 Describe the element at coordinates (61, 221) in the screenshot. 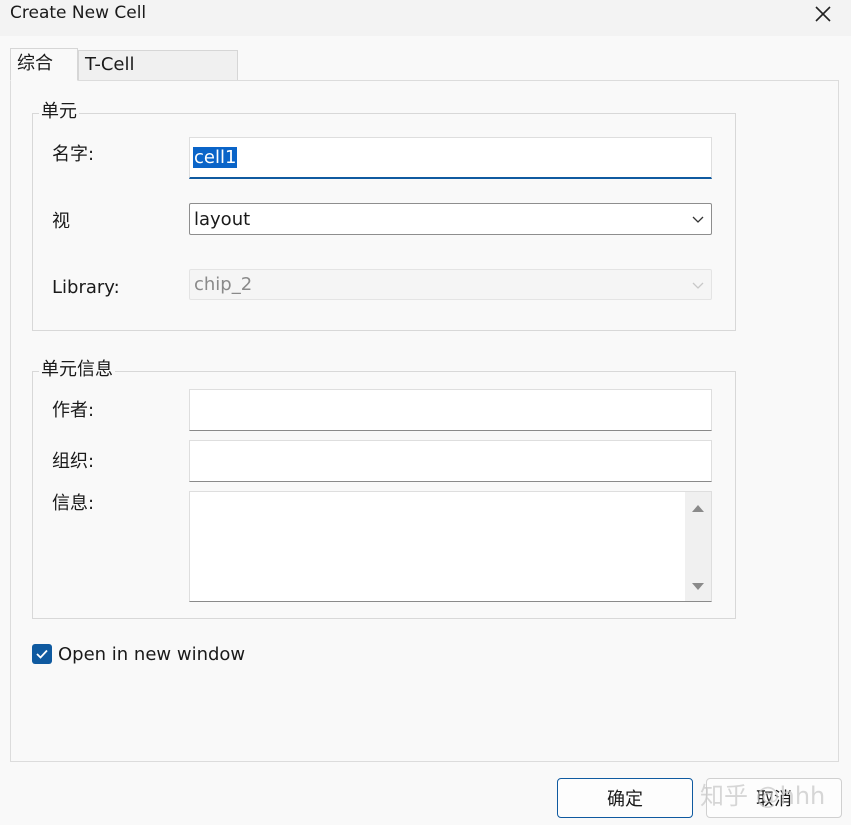

I see `view-label: 视` at that location.